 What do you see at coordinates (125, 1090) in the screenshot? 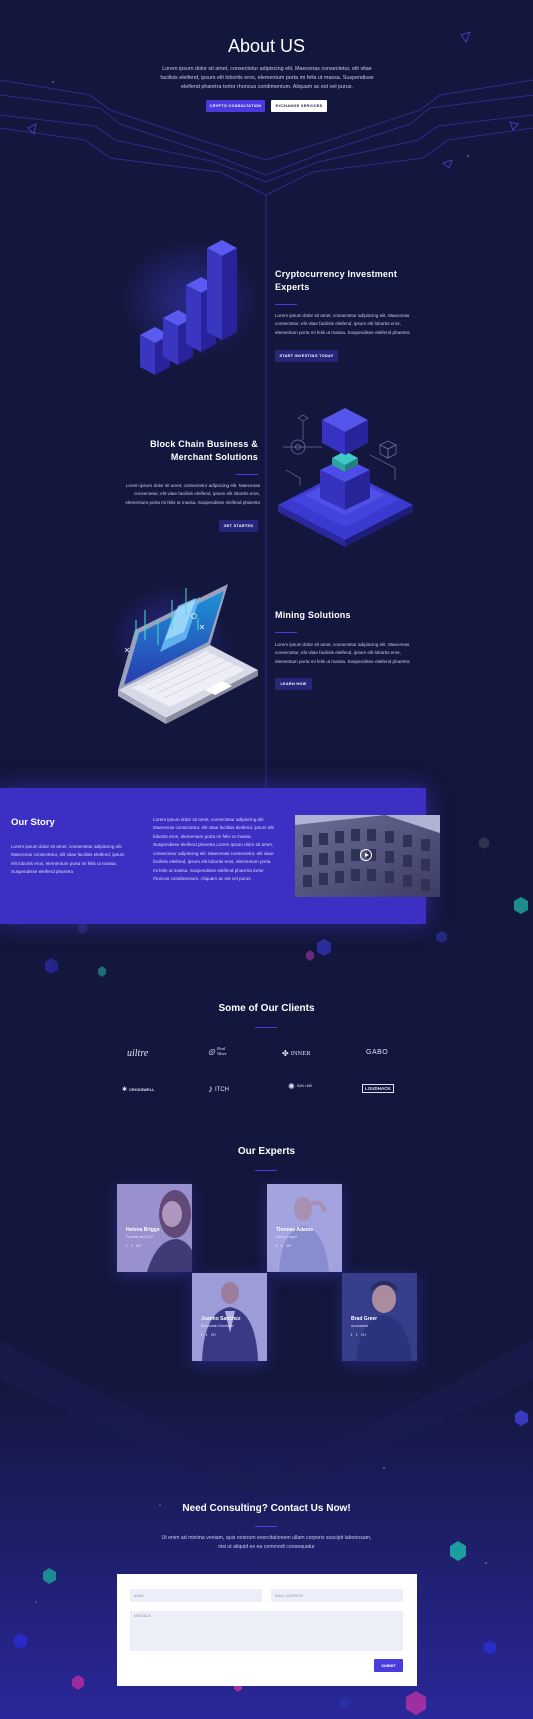
I see `cross-icon: ✱` at bounding box center [125, 1090].